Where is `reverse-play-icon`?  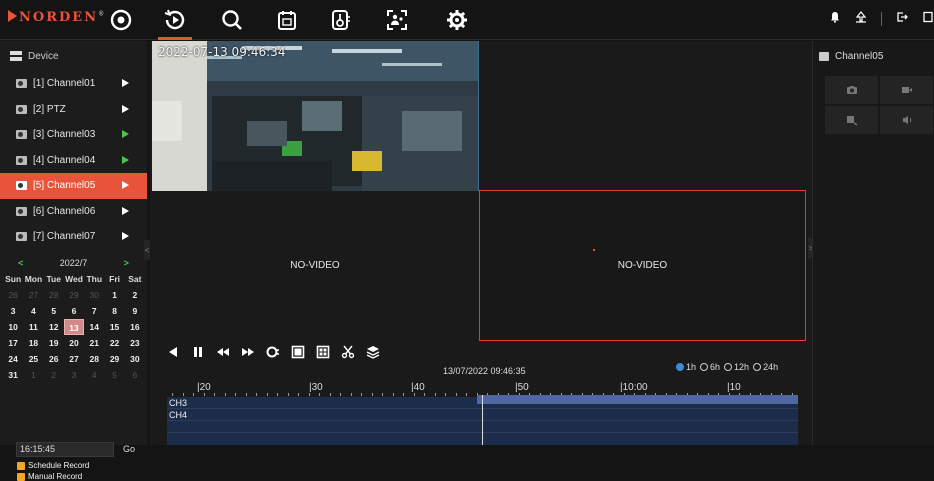
reverse-play-icon is located at coordinates (173, 354).